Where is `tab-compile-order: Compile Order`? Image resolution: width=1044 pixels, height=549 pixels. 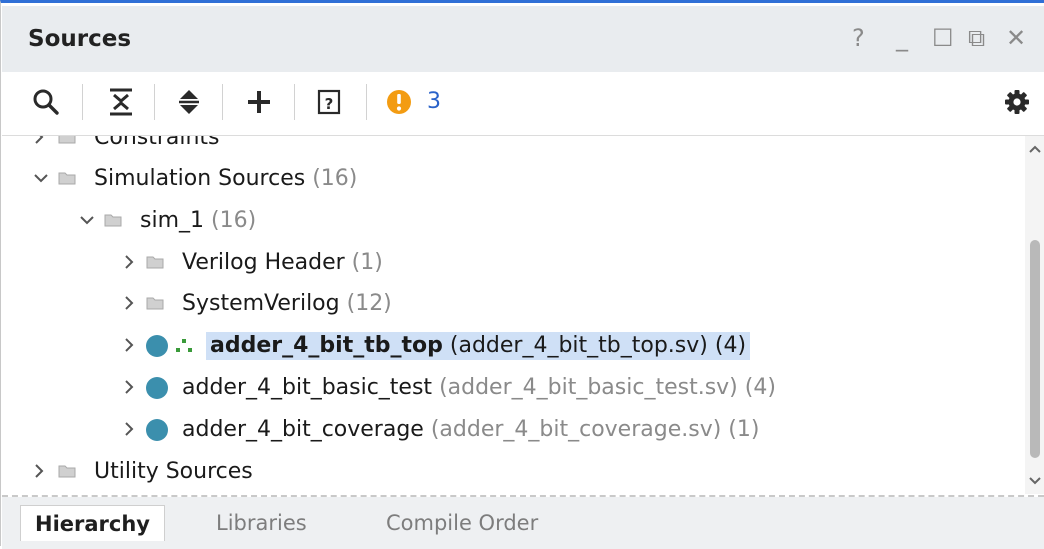
tab-compile-order: Compile Order is located at coordinates (462, 523).